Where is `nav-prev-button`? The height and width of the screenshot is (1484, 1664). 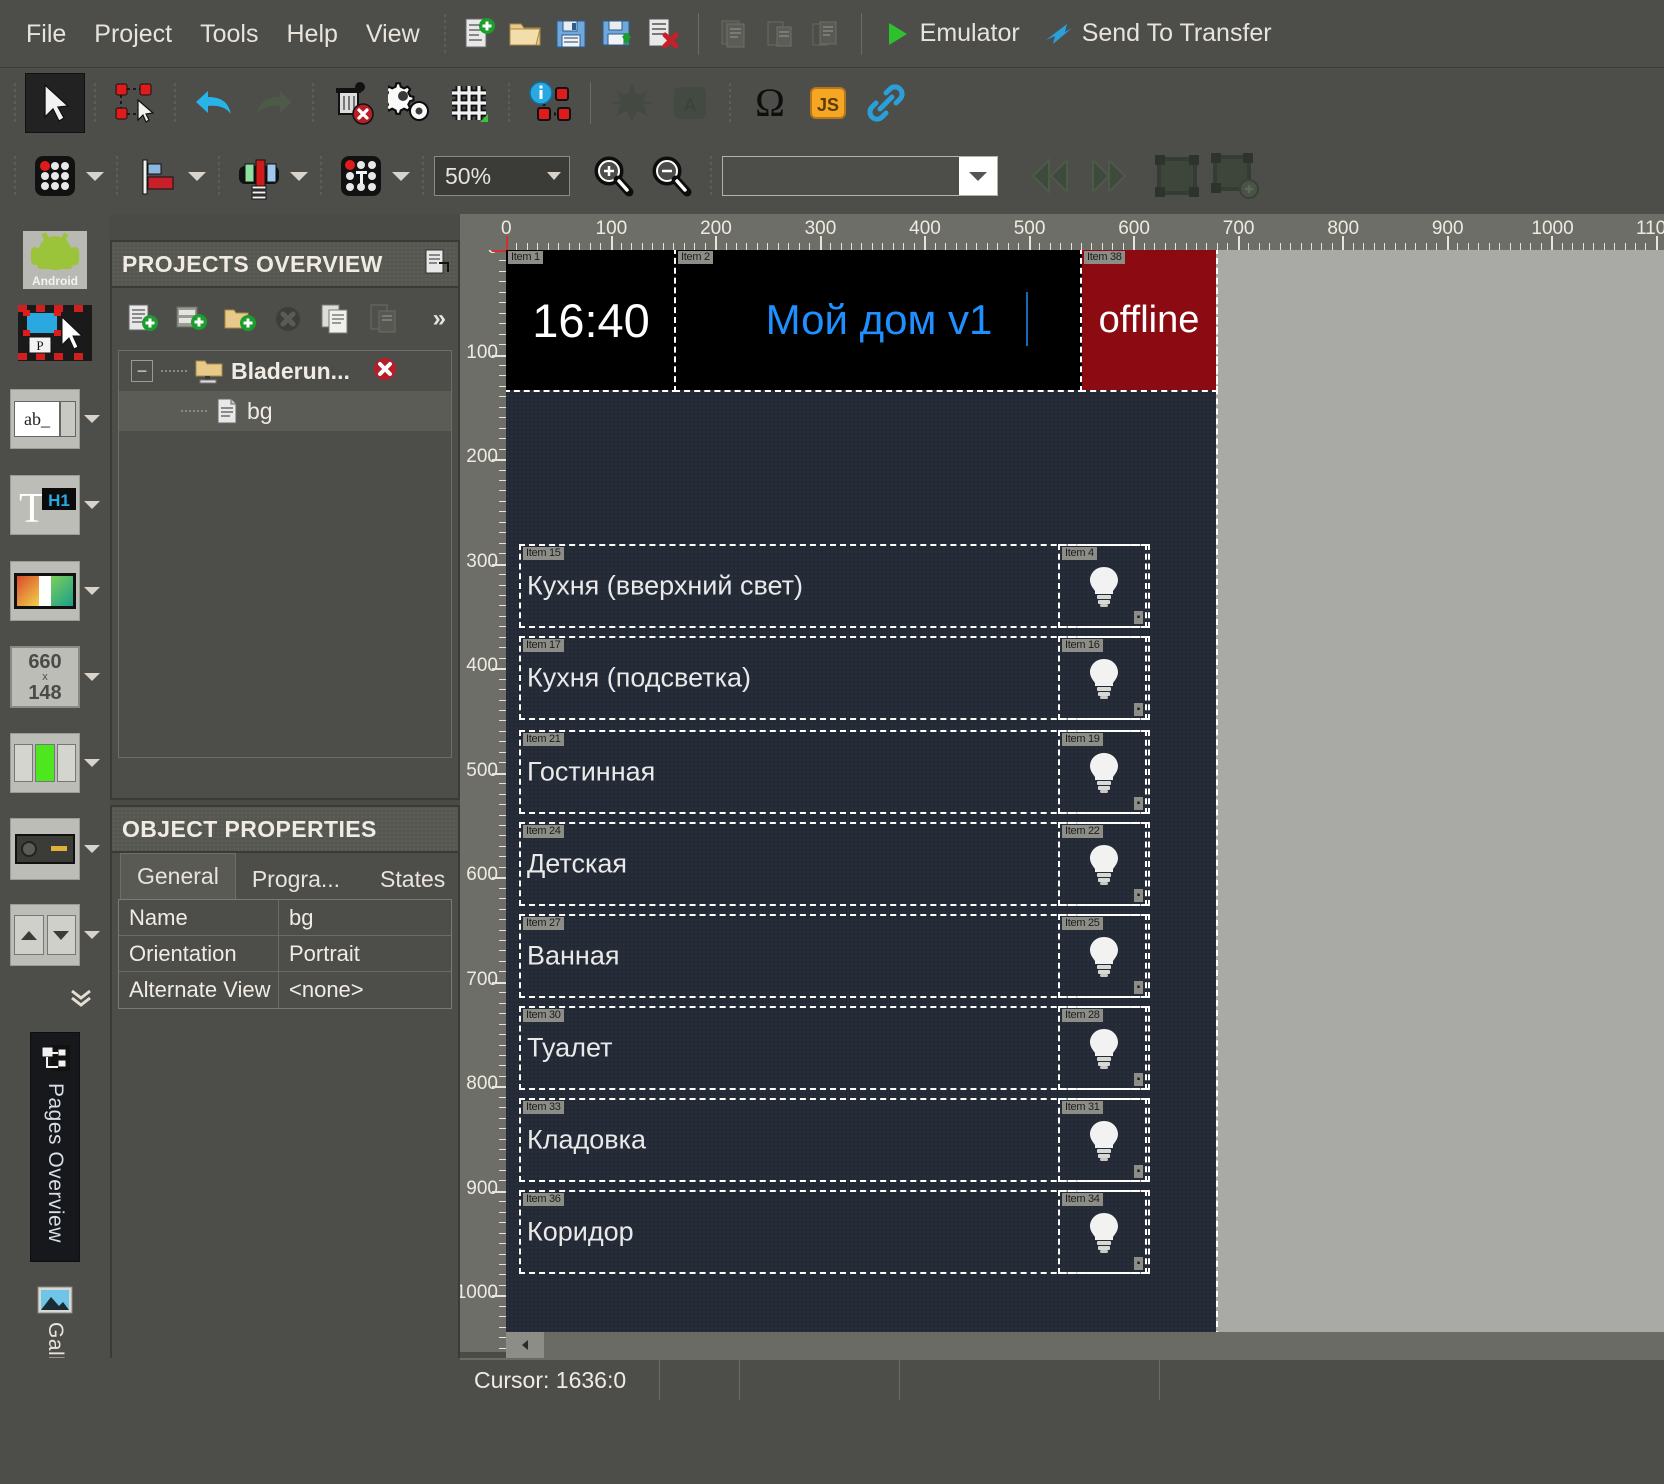
nav-prev-button is located at coordinates (1051, 176).